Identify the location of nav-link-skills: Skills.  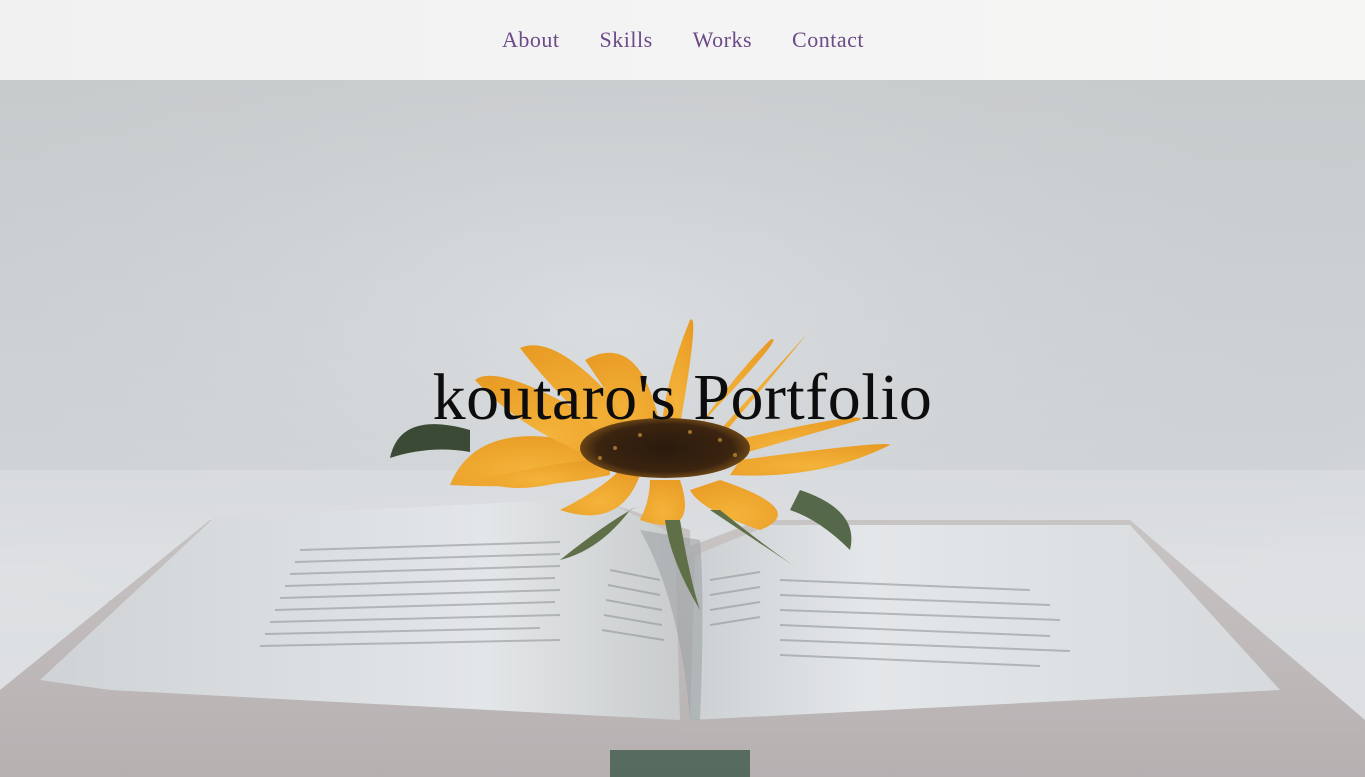
(626, 40).